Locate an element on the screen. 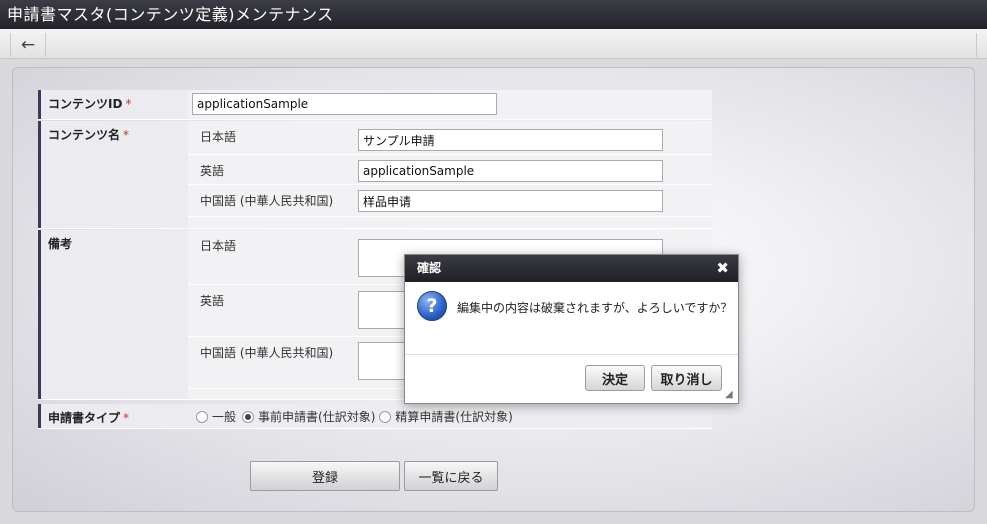 This screenshot has height=524, width=987. content-name-field-area: 日本語 英語 中国語 (中華人民共和国) is located at coordinates (450, 174).